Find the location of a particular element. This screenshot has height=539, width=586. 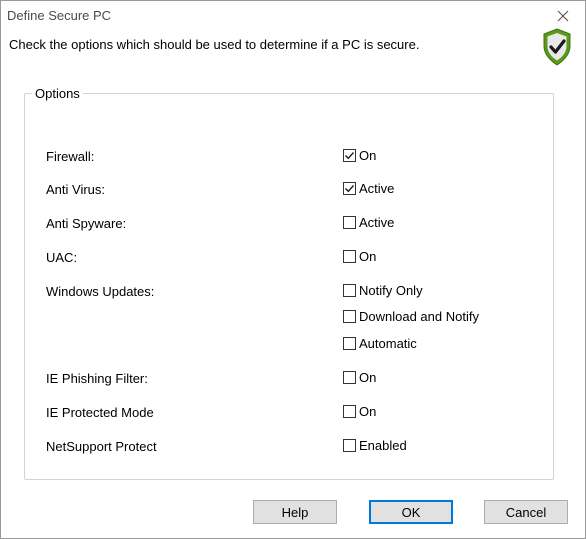

anti-virus-active-checkbox: Active is located at coordinates (368, 188).